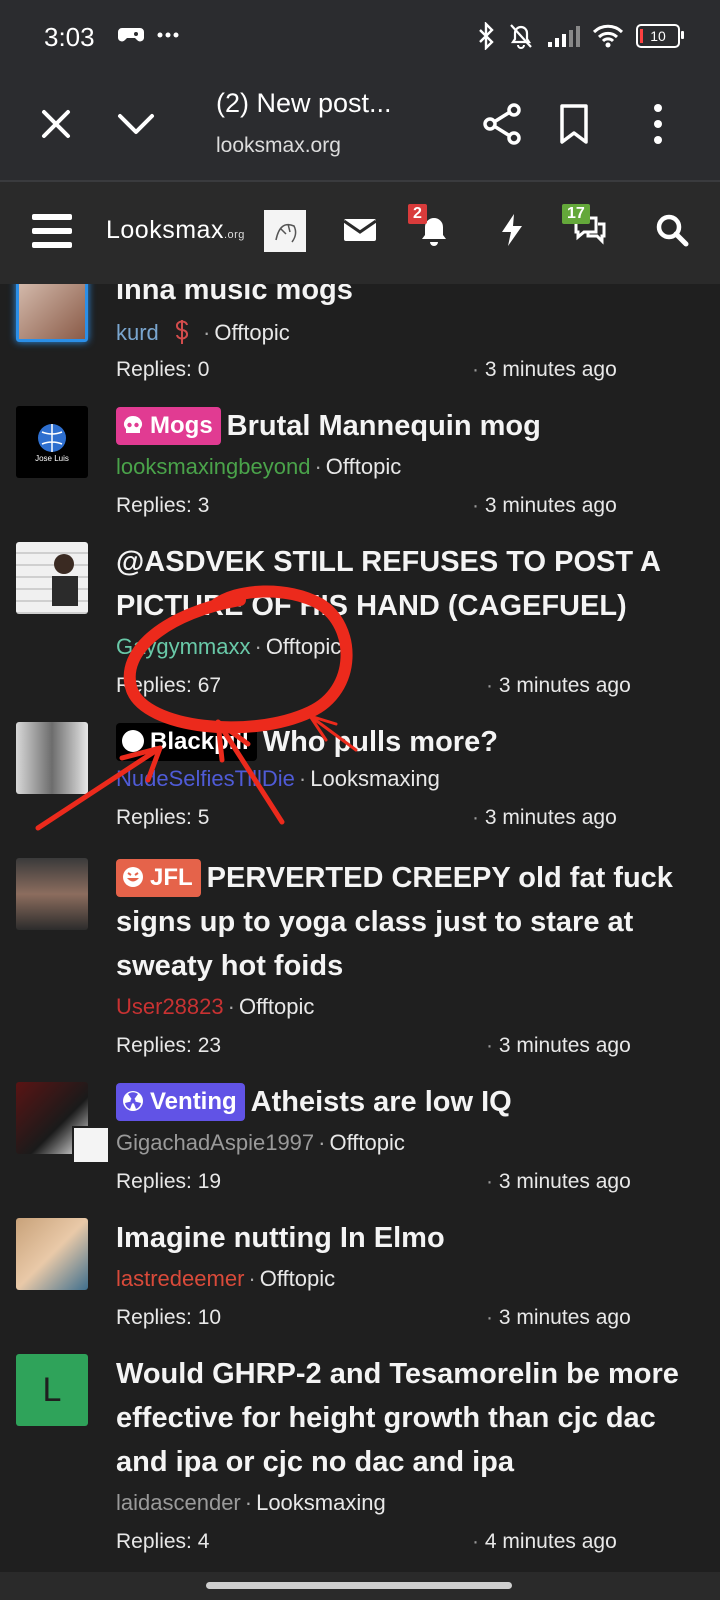 The height and width of the screenshot is (1600, 720). What do you see at coordinates (564, 36) in the screenshot?
I see `signal-icon` at bounding box center [564, 36].